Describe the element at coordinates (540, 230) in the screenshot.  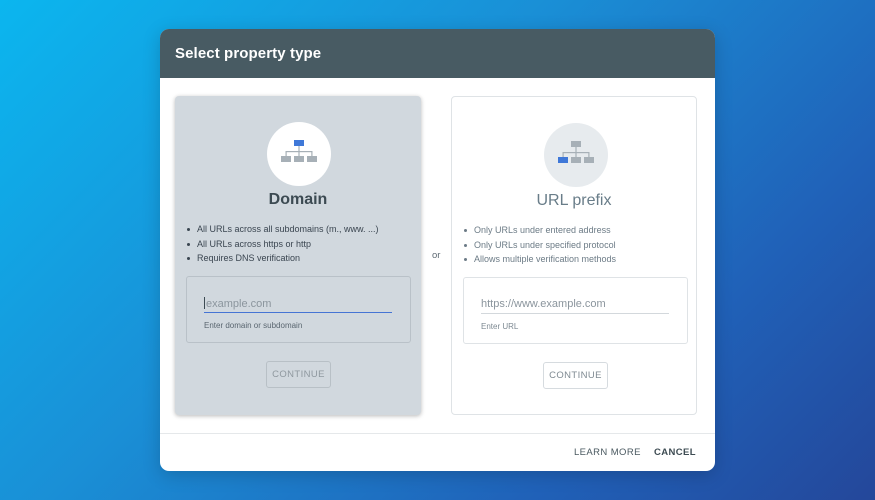
I see `list-item: Only URLs under entered address` at that location.